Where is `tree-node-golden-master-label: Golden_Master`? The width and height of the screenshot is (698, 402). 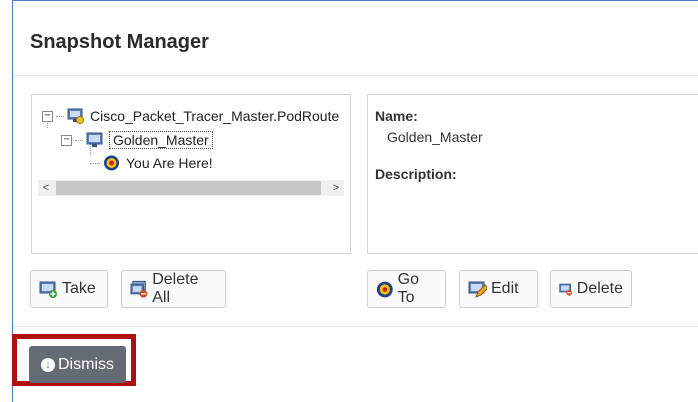 tree-node-golden-master-label: Golden_Master is located at coordinates (161, 140).